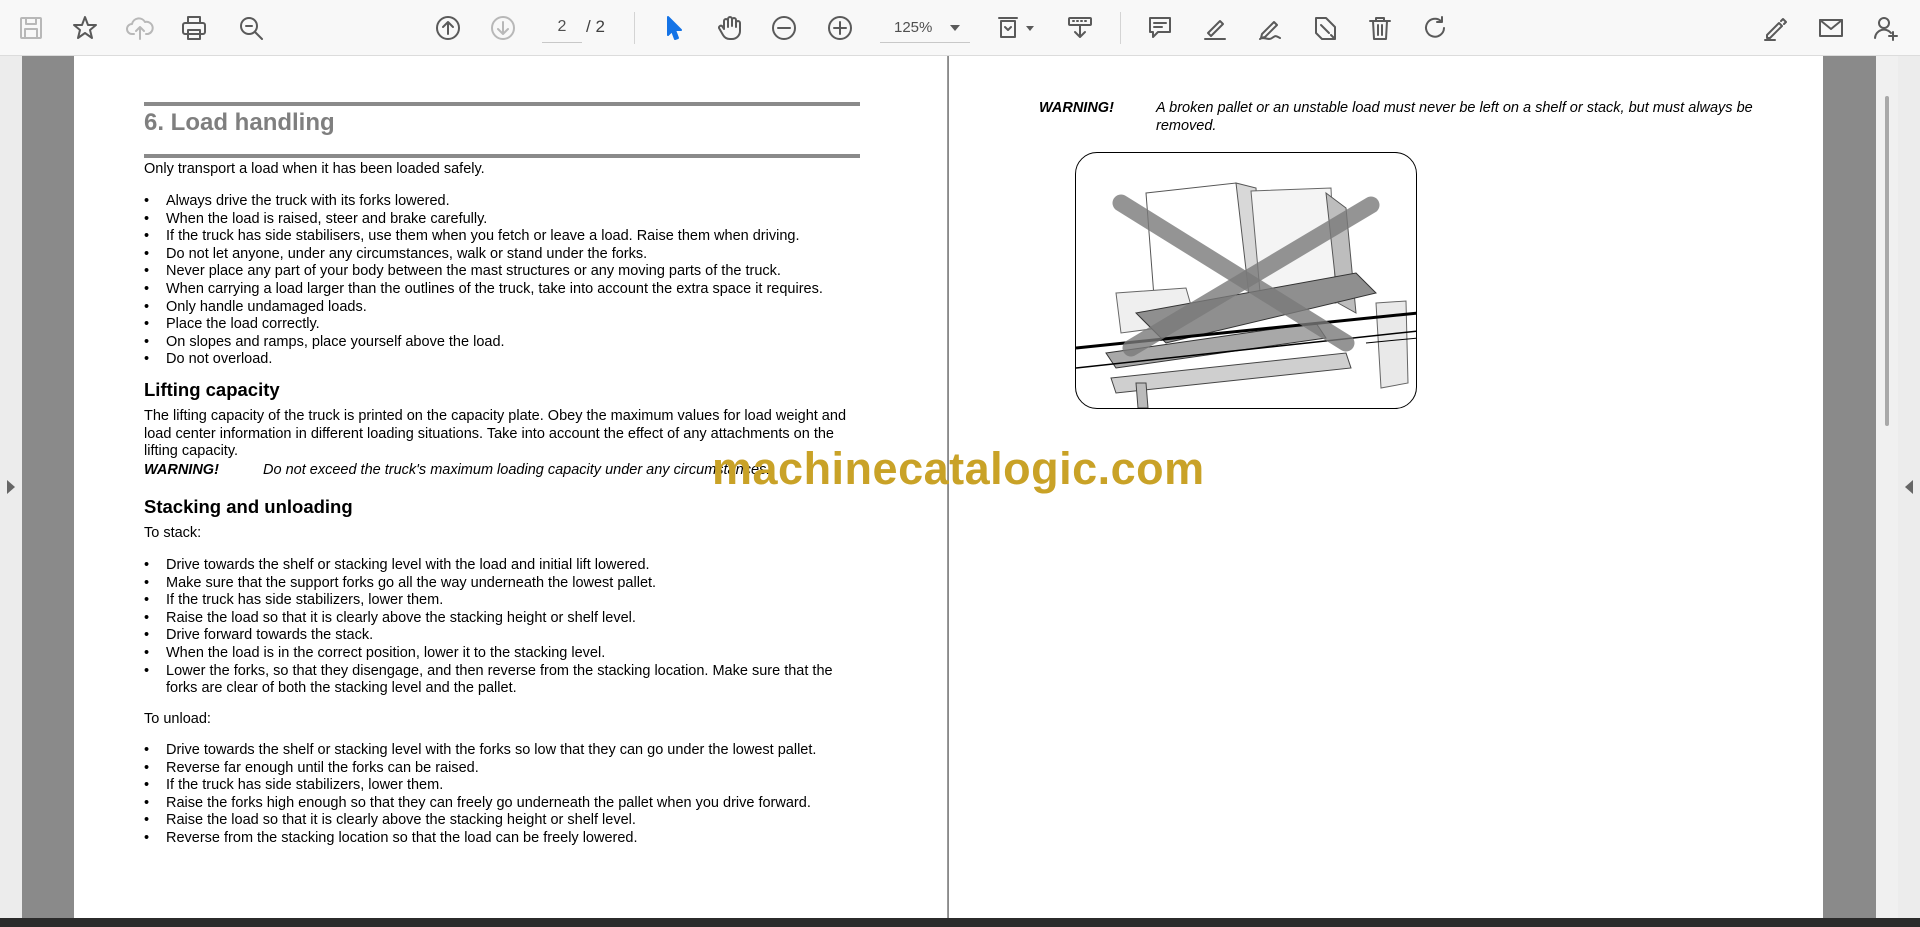 The height and width of the screenshot is (927, 1920). Describe the element at coordinates (1080, 28) in the screenshot. I see `scroll-mode-icon` at that location.